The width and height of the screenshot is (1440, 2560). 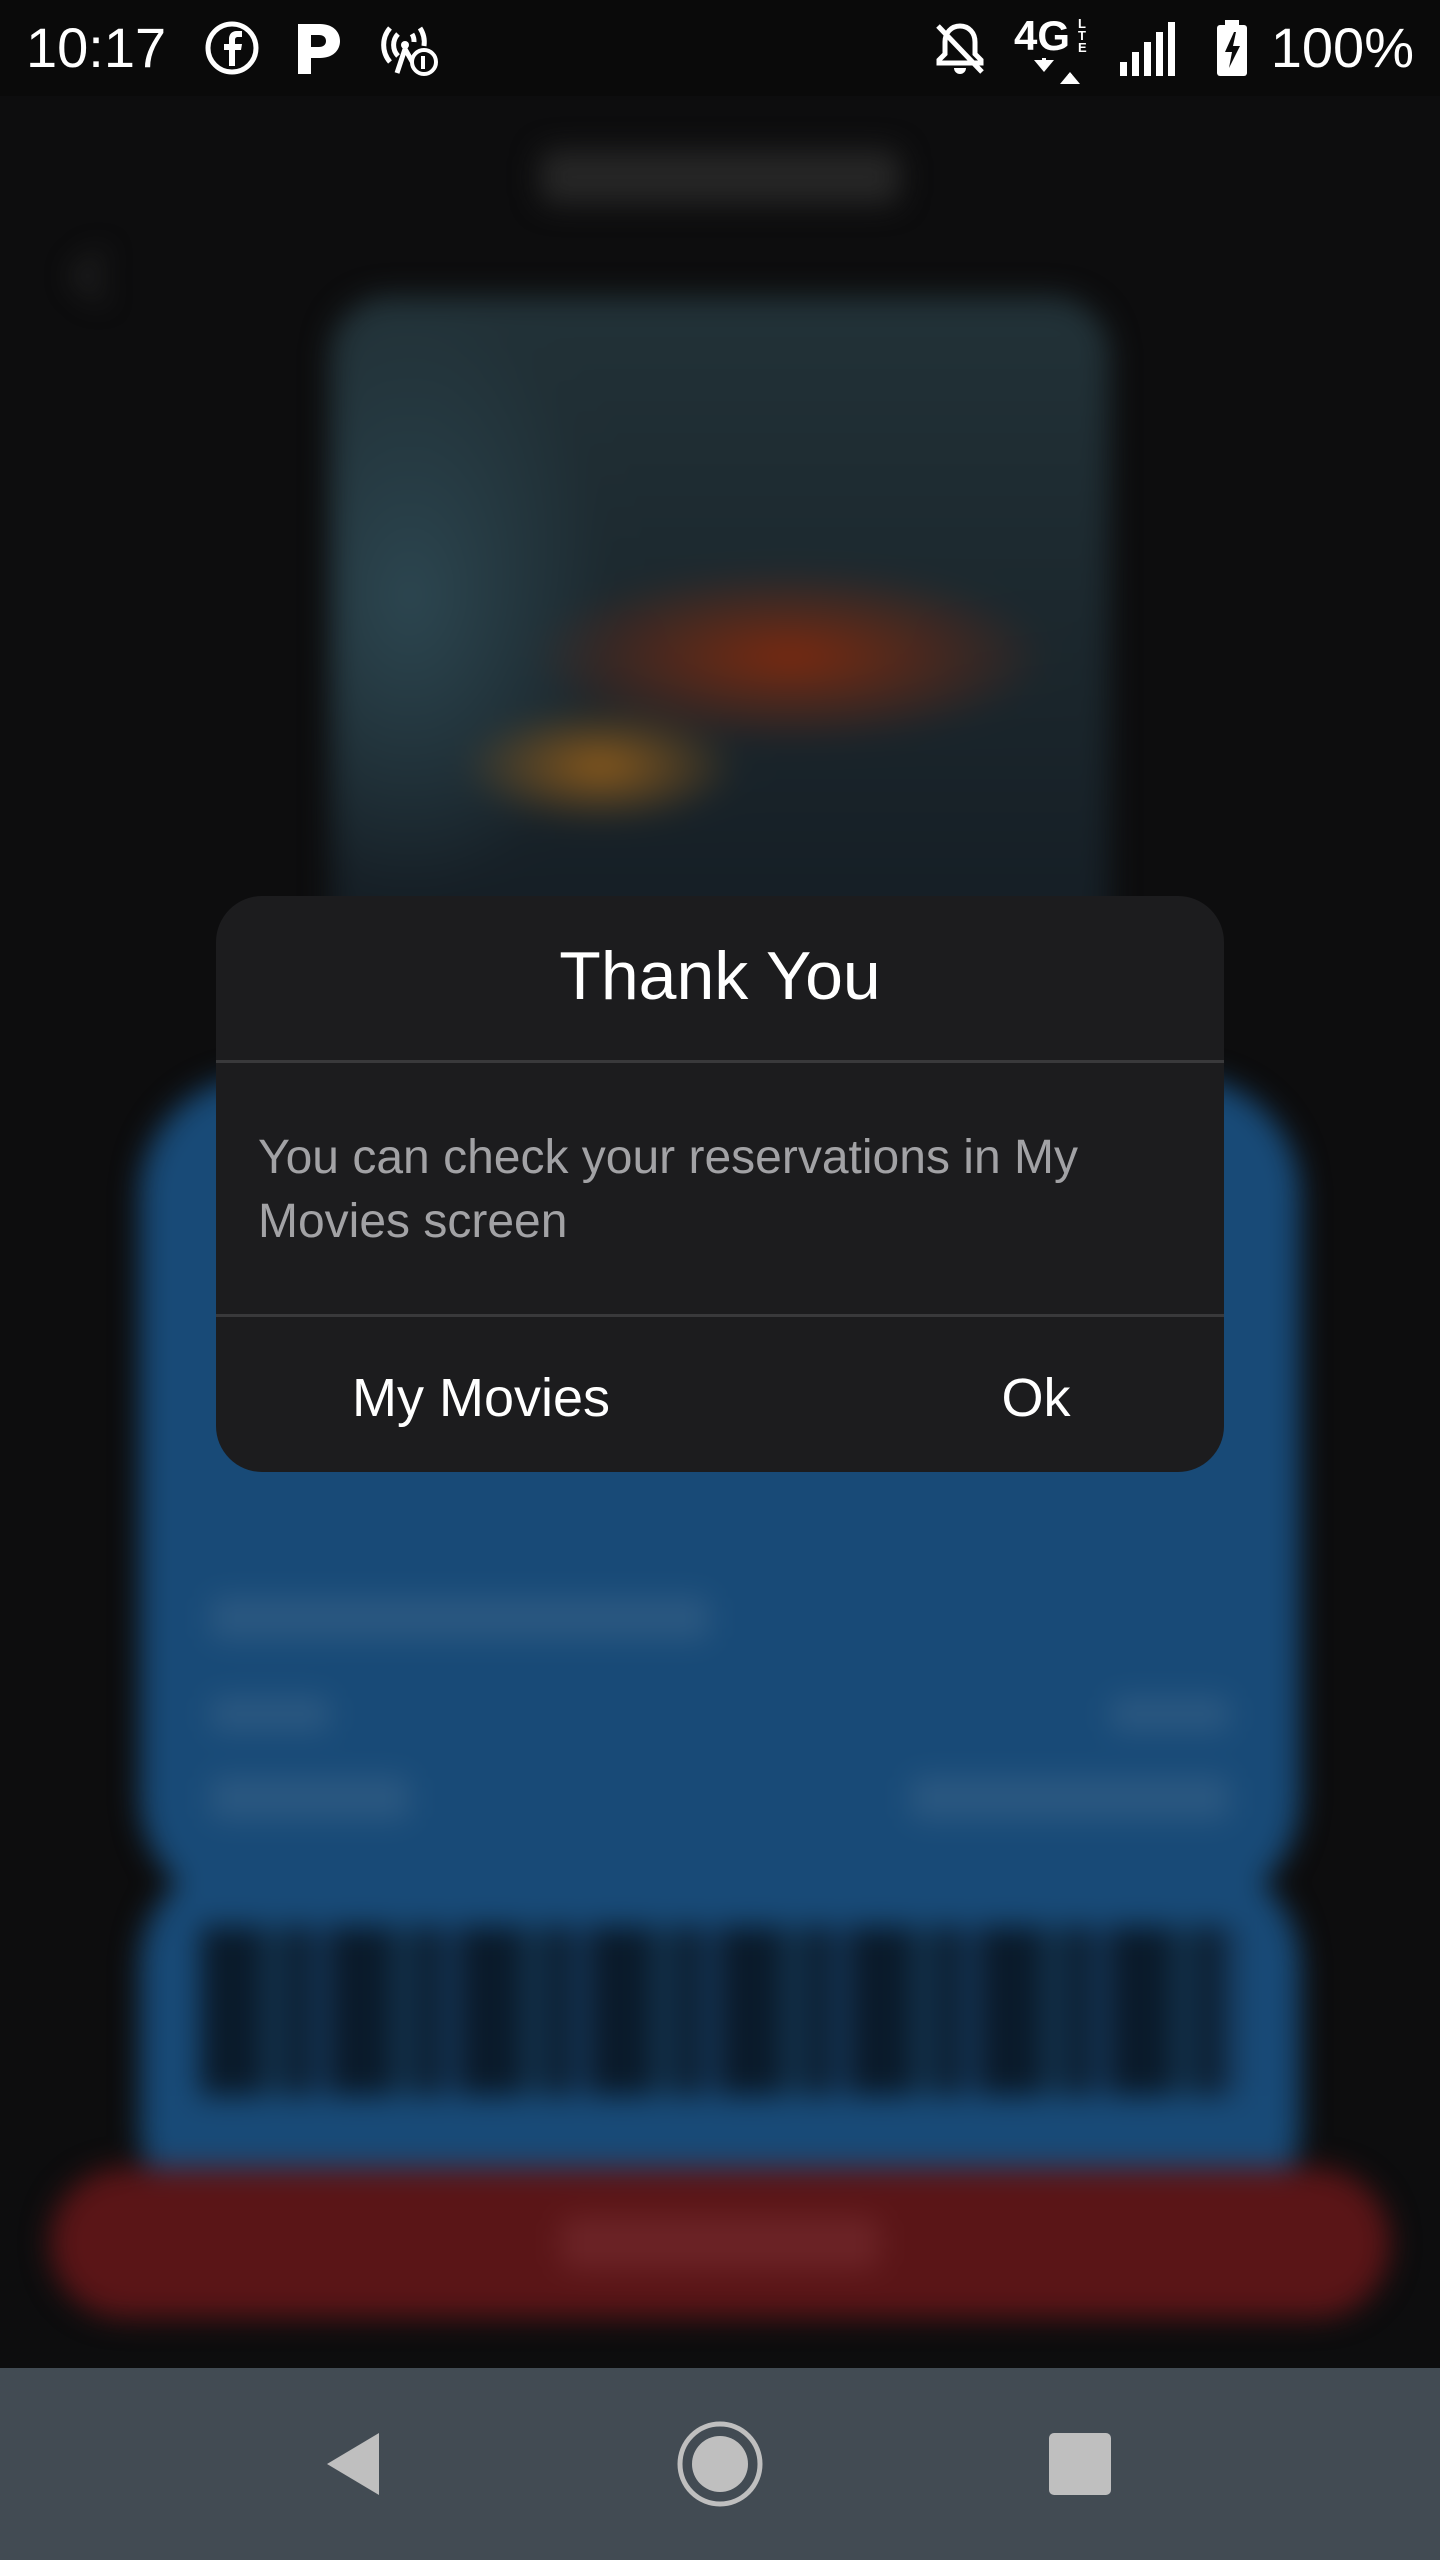 I want to click on back-button, so click(x=356, y=2464).